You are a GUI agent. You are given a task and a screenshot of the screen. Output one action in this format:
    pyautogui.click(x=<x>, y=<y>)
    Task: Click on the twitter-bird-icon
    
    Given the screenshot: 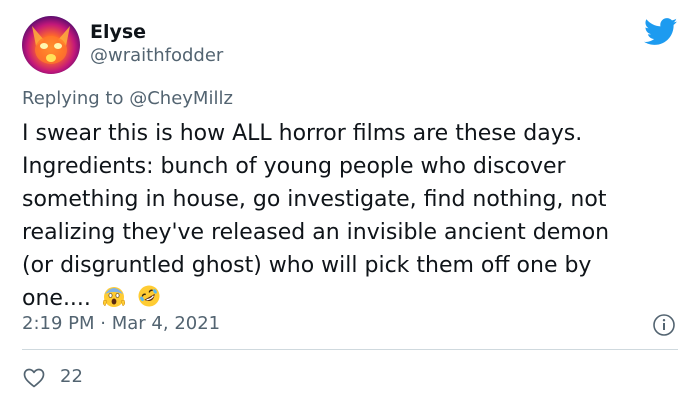 What is the action you would take?
    pyautogui.click(x=661, y=32)
    